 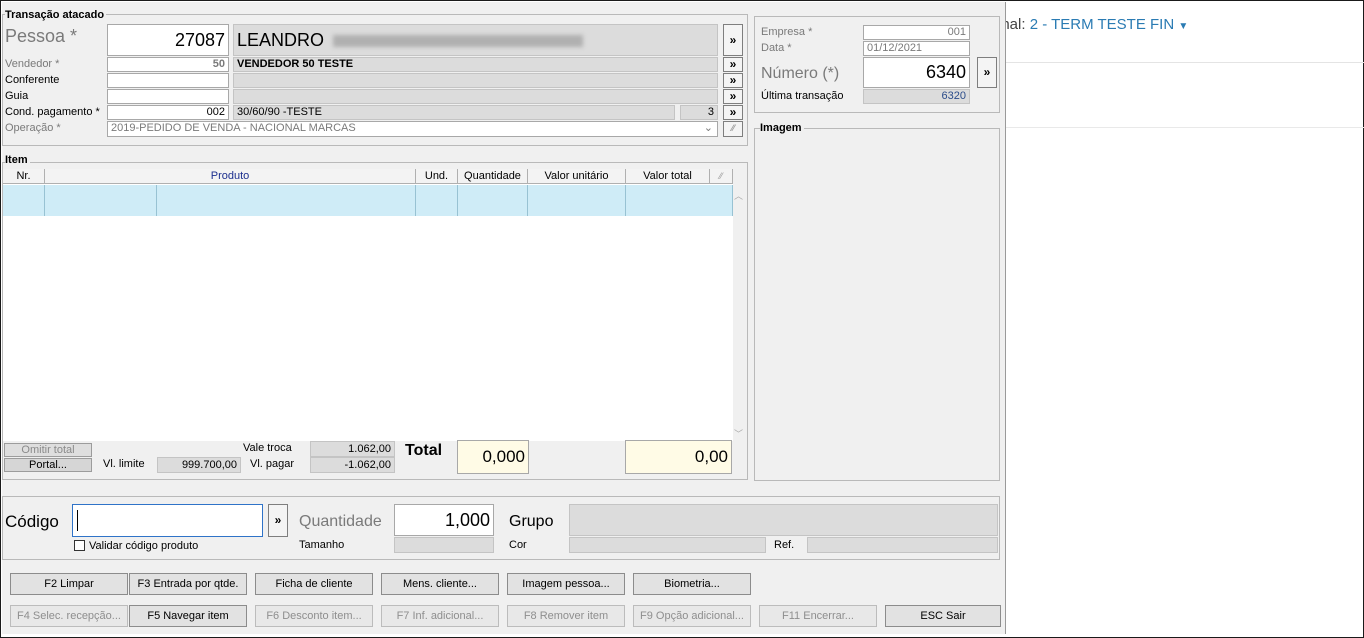 I want to click on ficha-cliente-button: Ficha de cliente, so click(x=314, y=584).